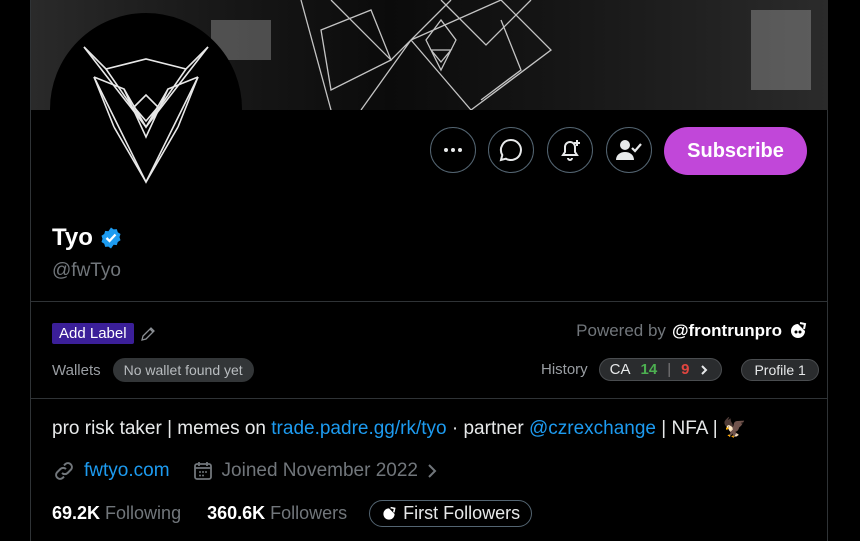 The height and width of the screenshot is (541, 860). Describe the element at coordinates (462, 513) in the screenshot. I see `first-followers-label: First Followers` at that location.